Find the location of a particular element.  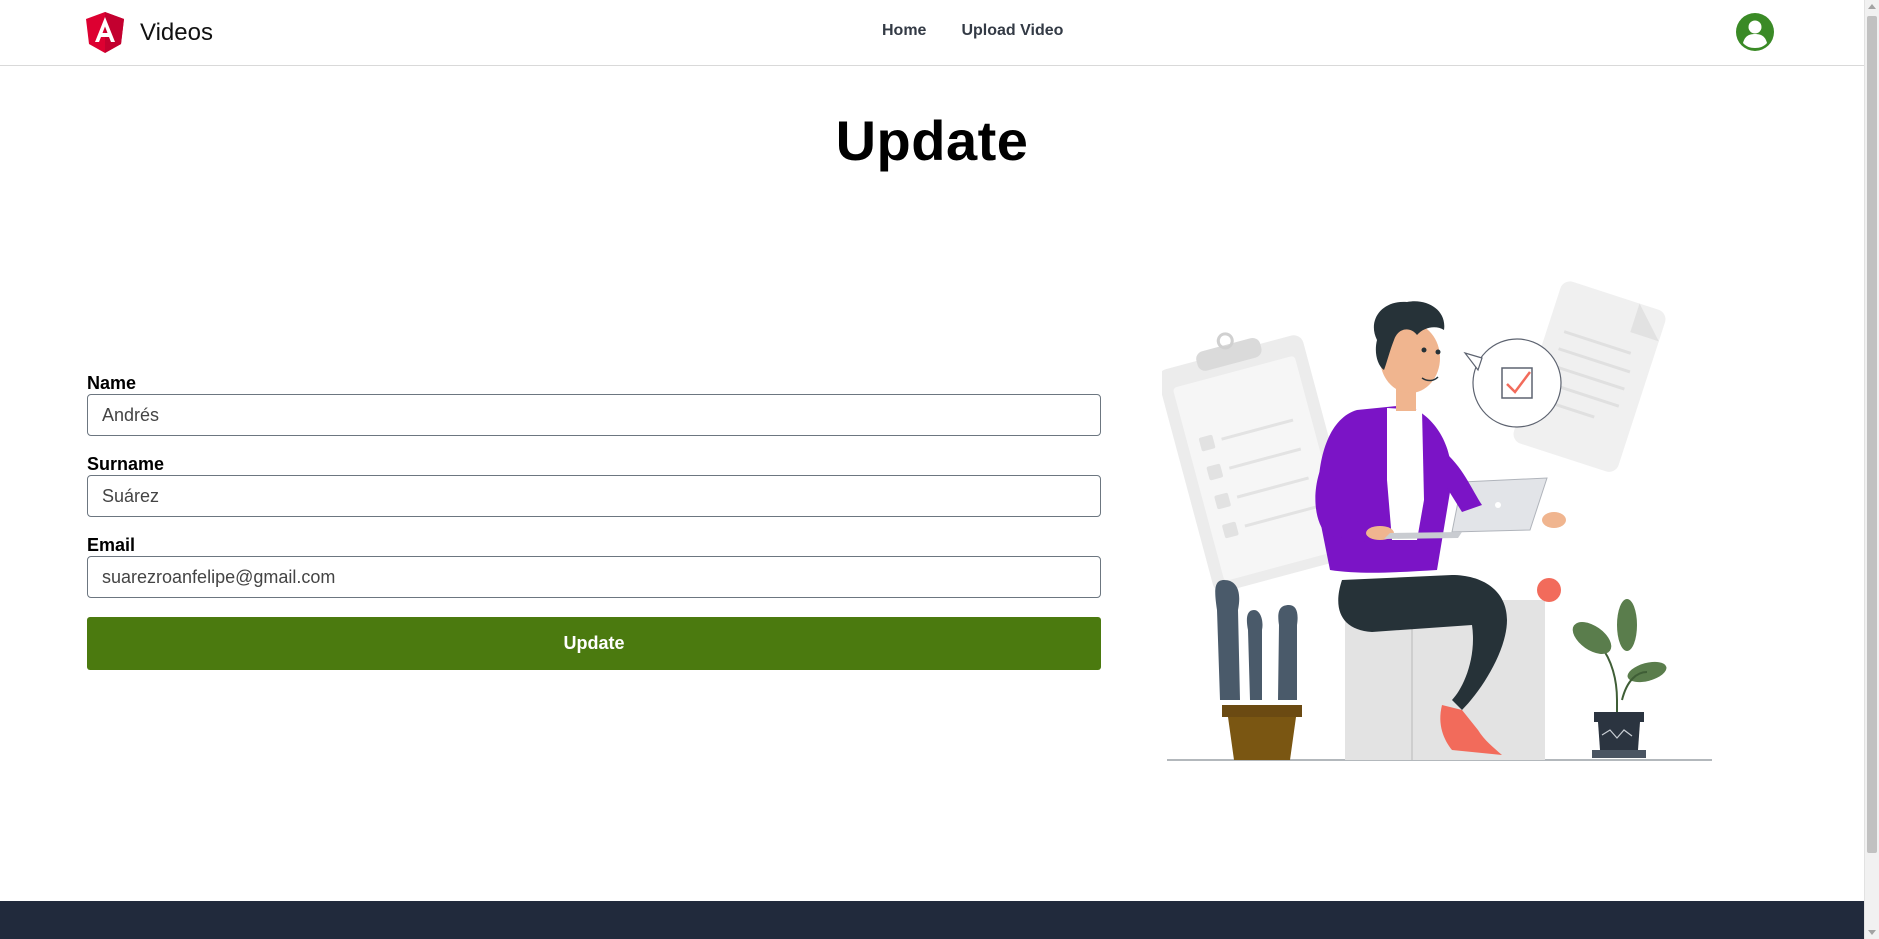

brand: Videos is located at coordinates (149, 32).